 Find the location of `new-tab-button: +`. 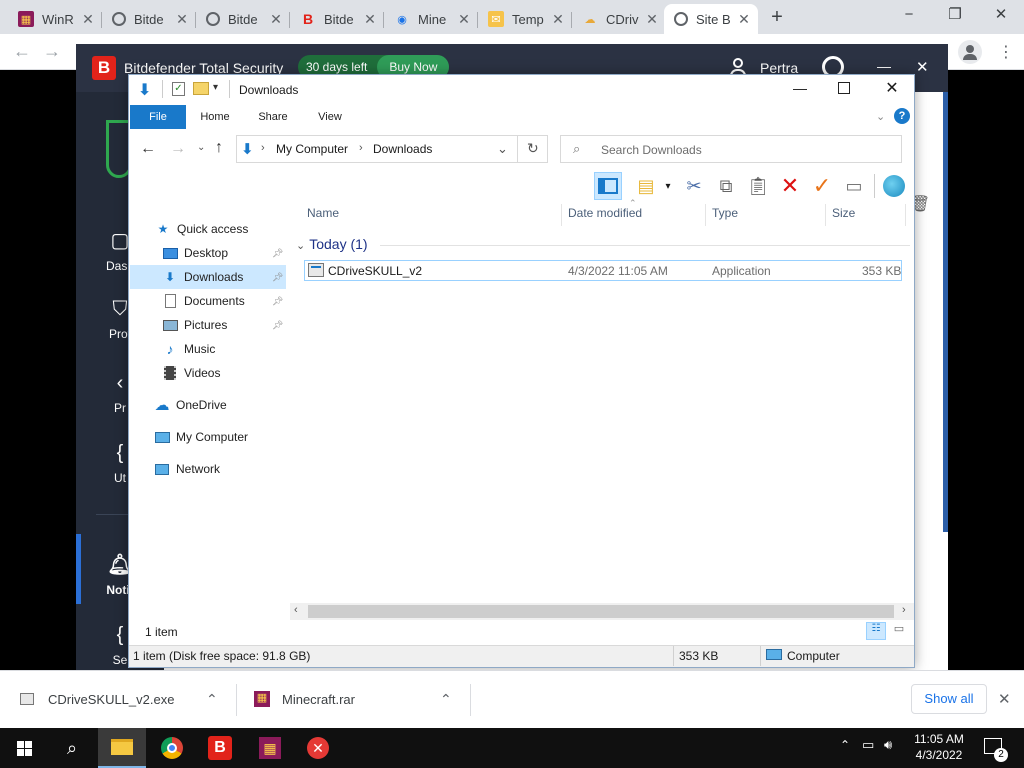

new-tab-button: + is located at coordinates (777, 18).